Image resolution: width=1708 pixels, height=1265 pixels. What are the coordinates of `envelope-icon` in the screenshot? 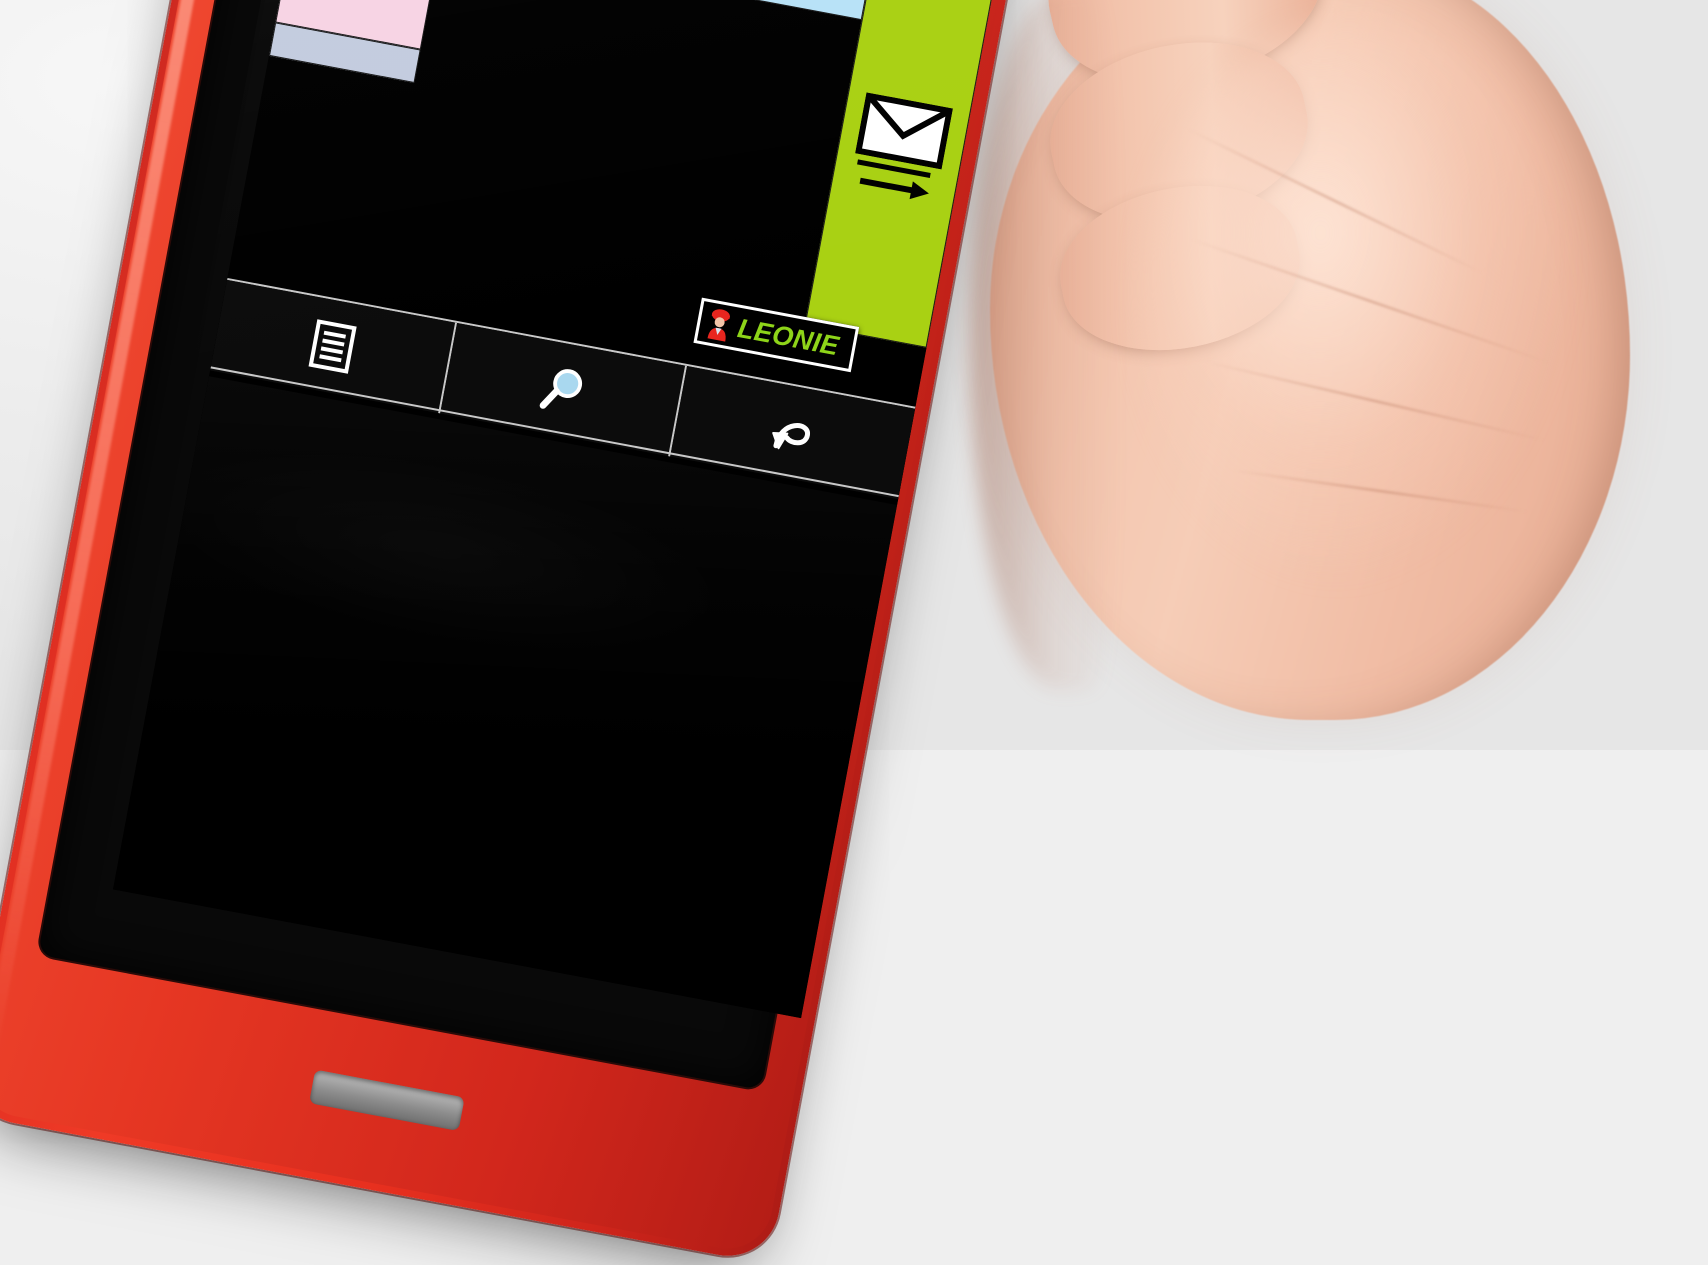 It's located at (904, 131).